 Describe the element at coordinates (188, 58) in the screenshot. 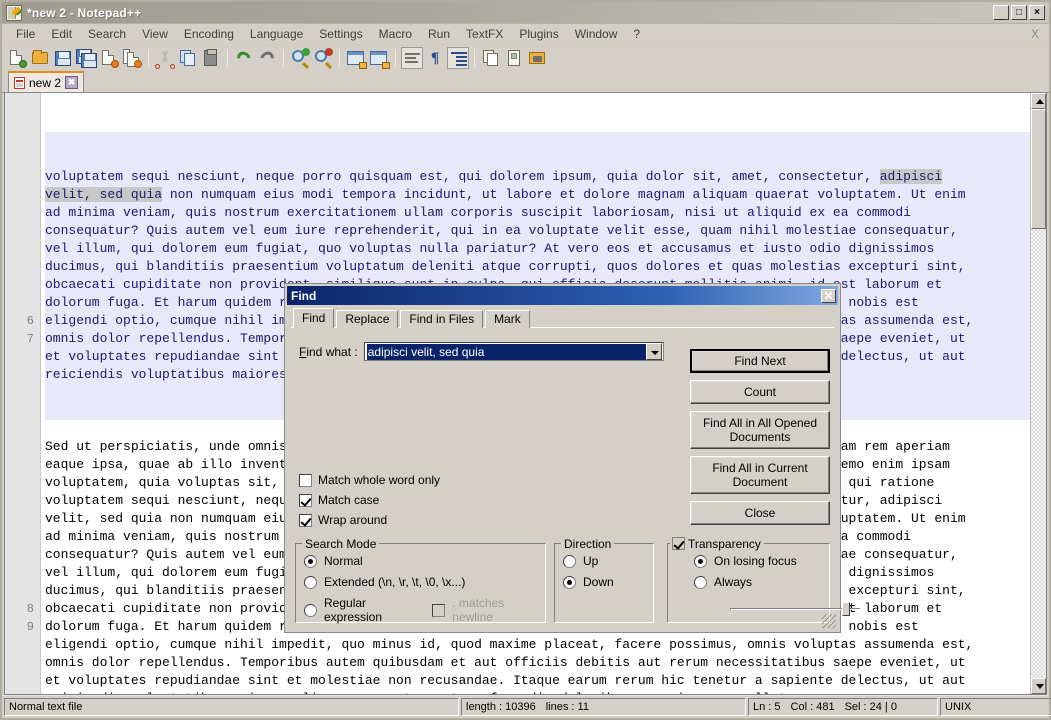

I see `copy-icon` at that location.